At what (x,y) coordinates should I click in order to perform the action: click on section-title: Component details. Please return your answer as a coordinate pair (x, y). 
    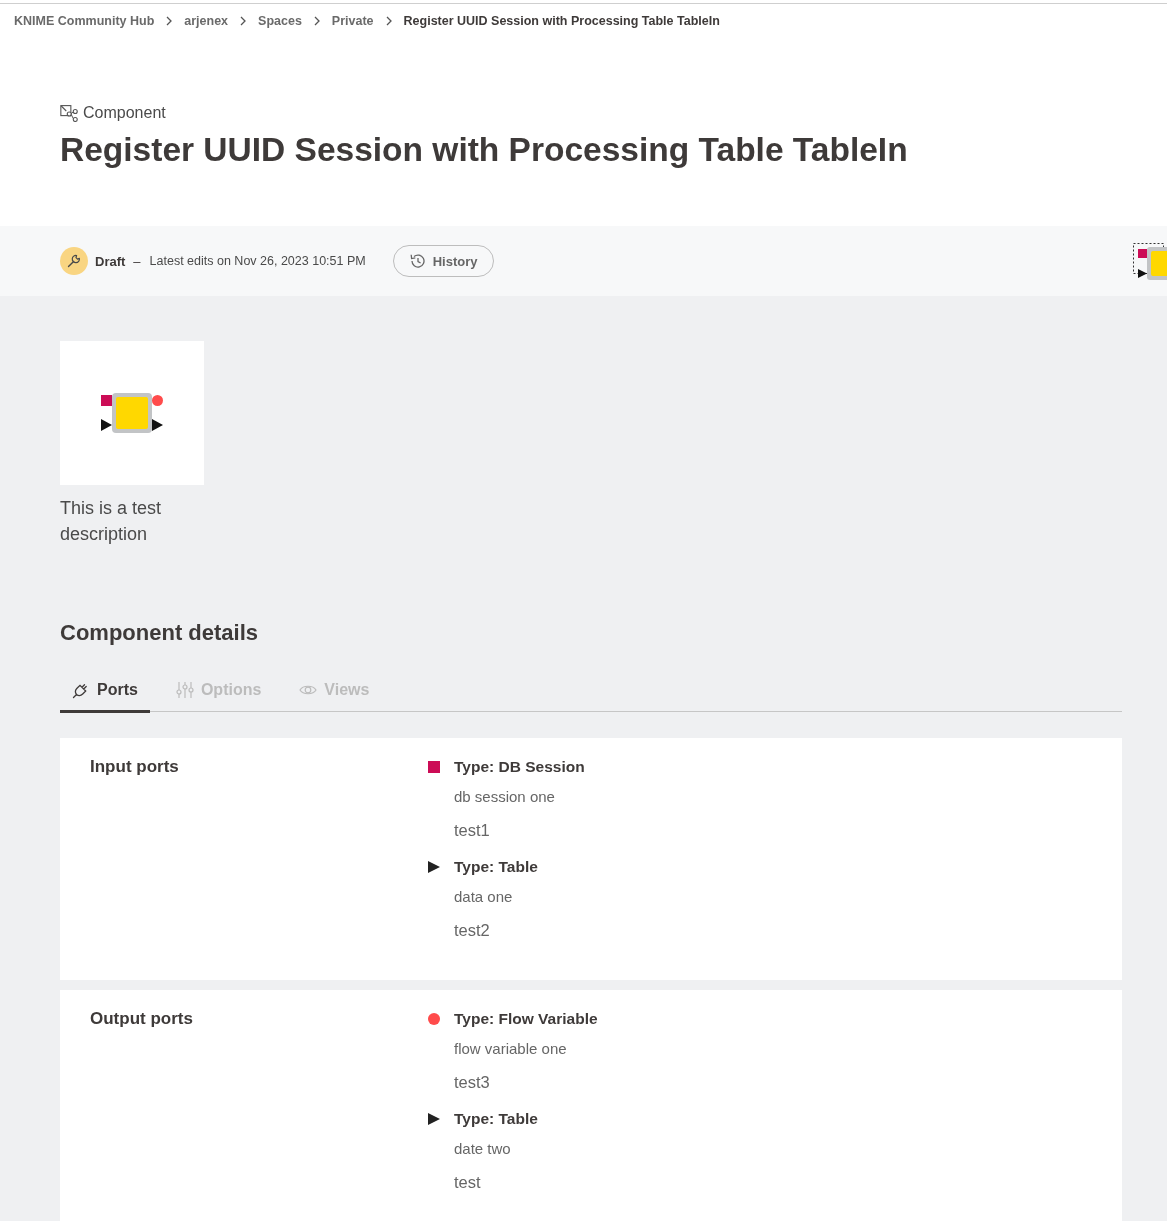
    Looking at the image, I should click on (159, 633).